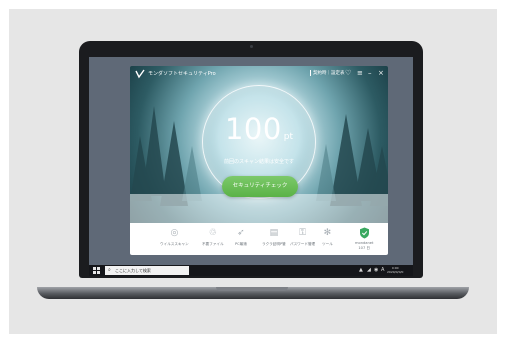 This screenshot has width=506, height=343. I want to click on status-label: mondanet, so click(364, 243).